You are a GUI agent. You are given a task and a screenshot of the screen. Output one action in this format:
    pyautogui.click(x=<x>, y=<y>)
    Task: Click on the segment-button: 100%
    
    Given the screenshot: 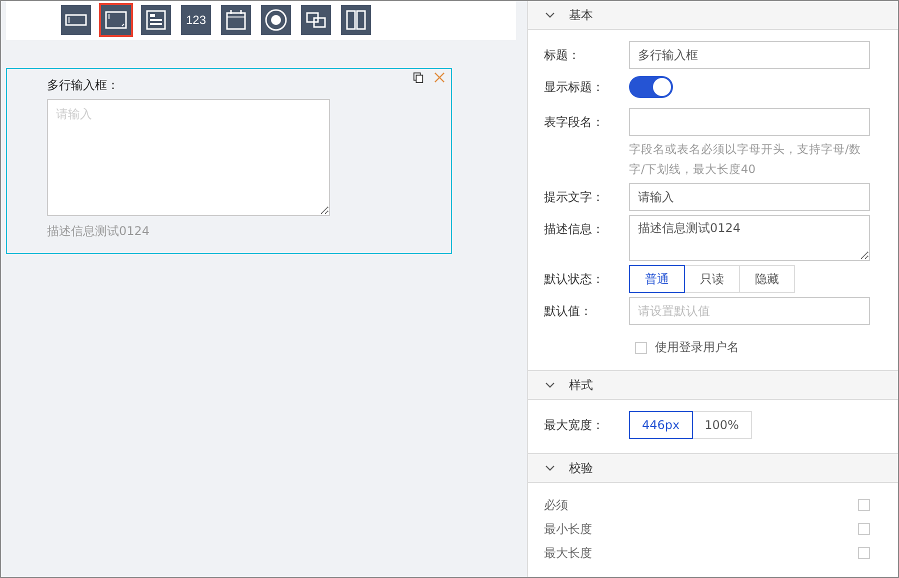 What is the action you would take?
    pyautogui.click(x=722, y=425)
    